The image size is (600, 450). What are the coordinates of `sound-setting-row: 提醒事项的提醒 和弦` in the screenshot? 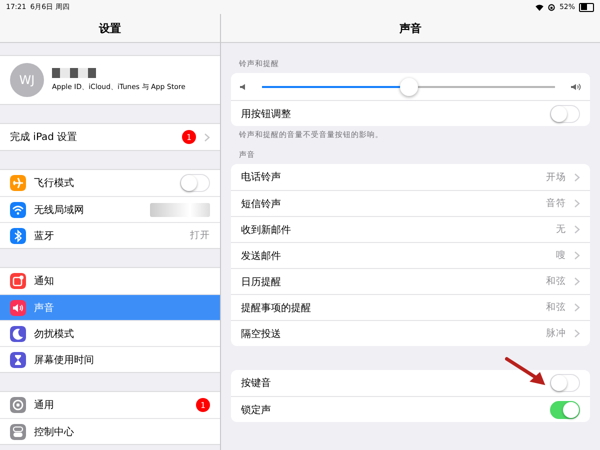 It's located at (410, 307).